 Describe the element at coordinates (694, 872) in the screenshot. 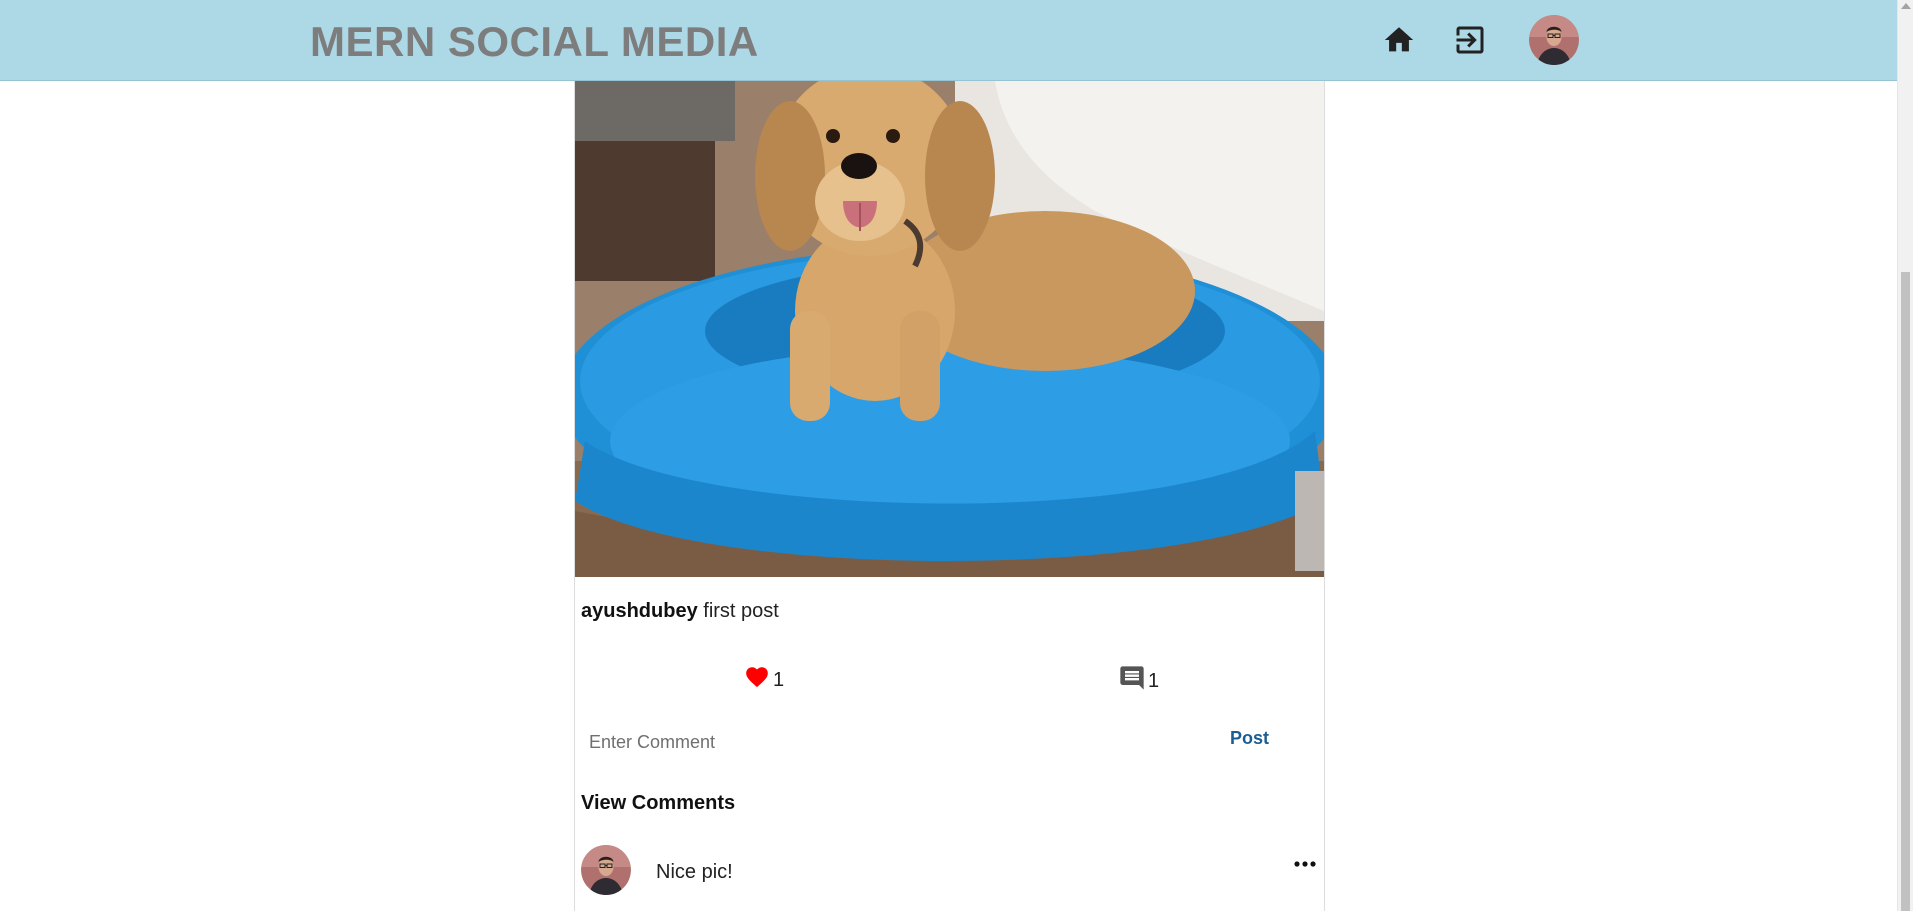

I see `comment-text: Nice pic!` at that location.